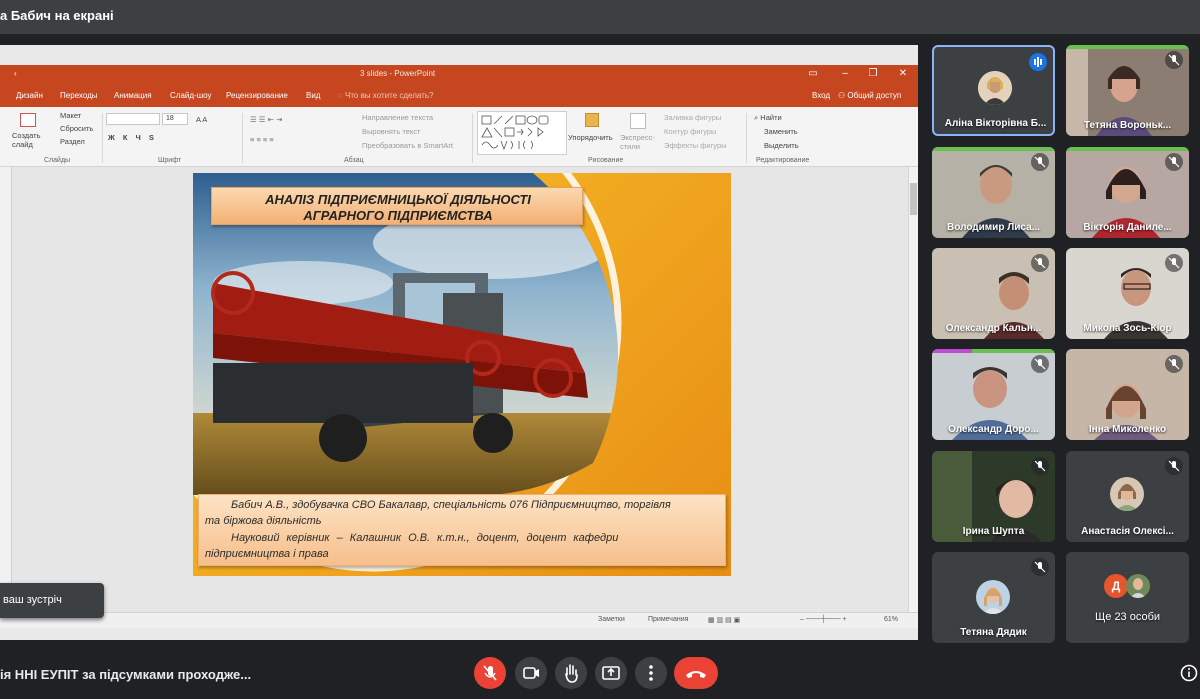  I want to click on ribbon-divider, so click(242, 138).